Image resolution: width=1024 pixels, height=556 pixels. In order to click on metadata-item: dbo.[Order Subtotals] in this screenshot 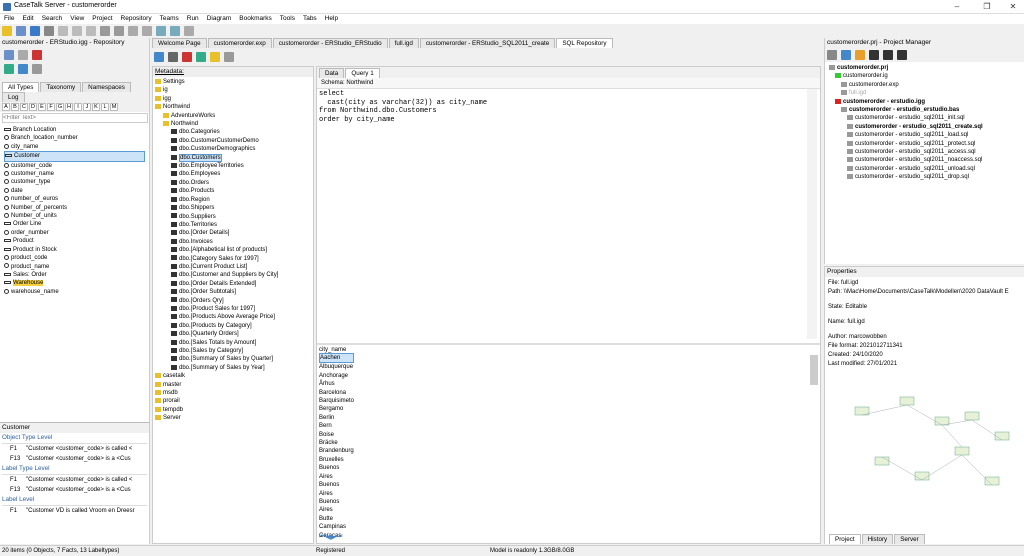, I will do `click(233, 292)`.